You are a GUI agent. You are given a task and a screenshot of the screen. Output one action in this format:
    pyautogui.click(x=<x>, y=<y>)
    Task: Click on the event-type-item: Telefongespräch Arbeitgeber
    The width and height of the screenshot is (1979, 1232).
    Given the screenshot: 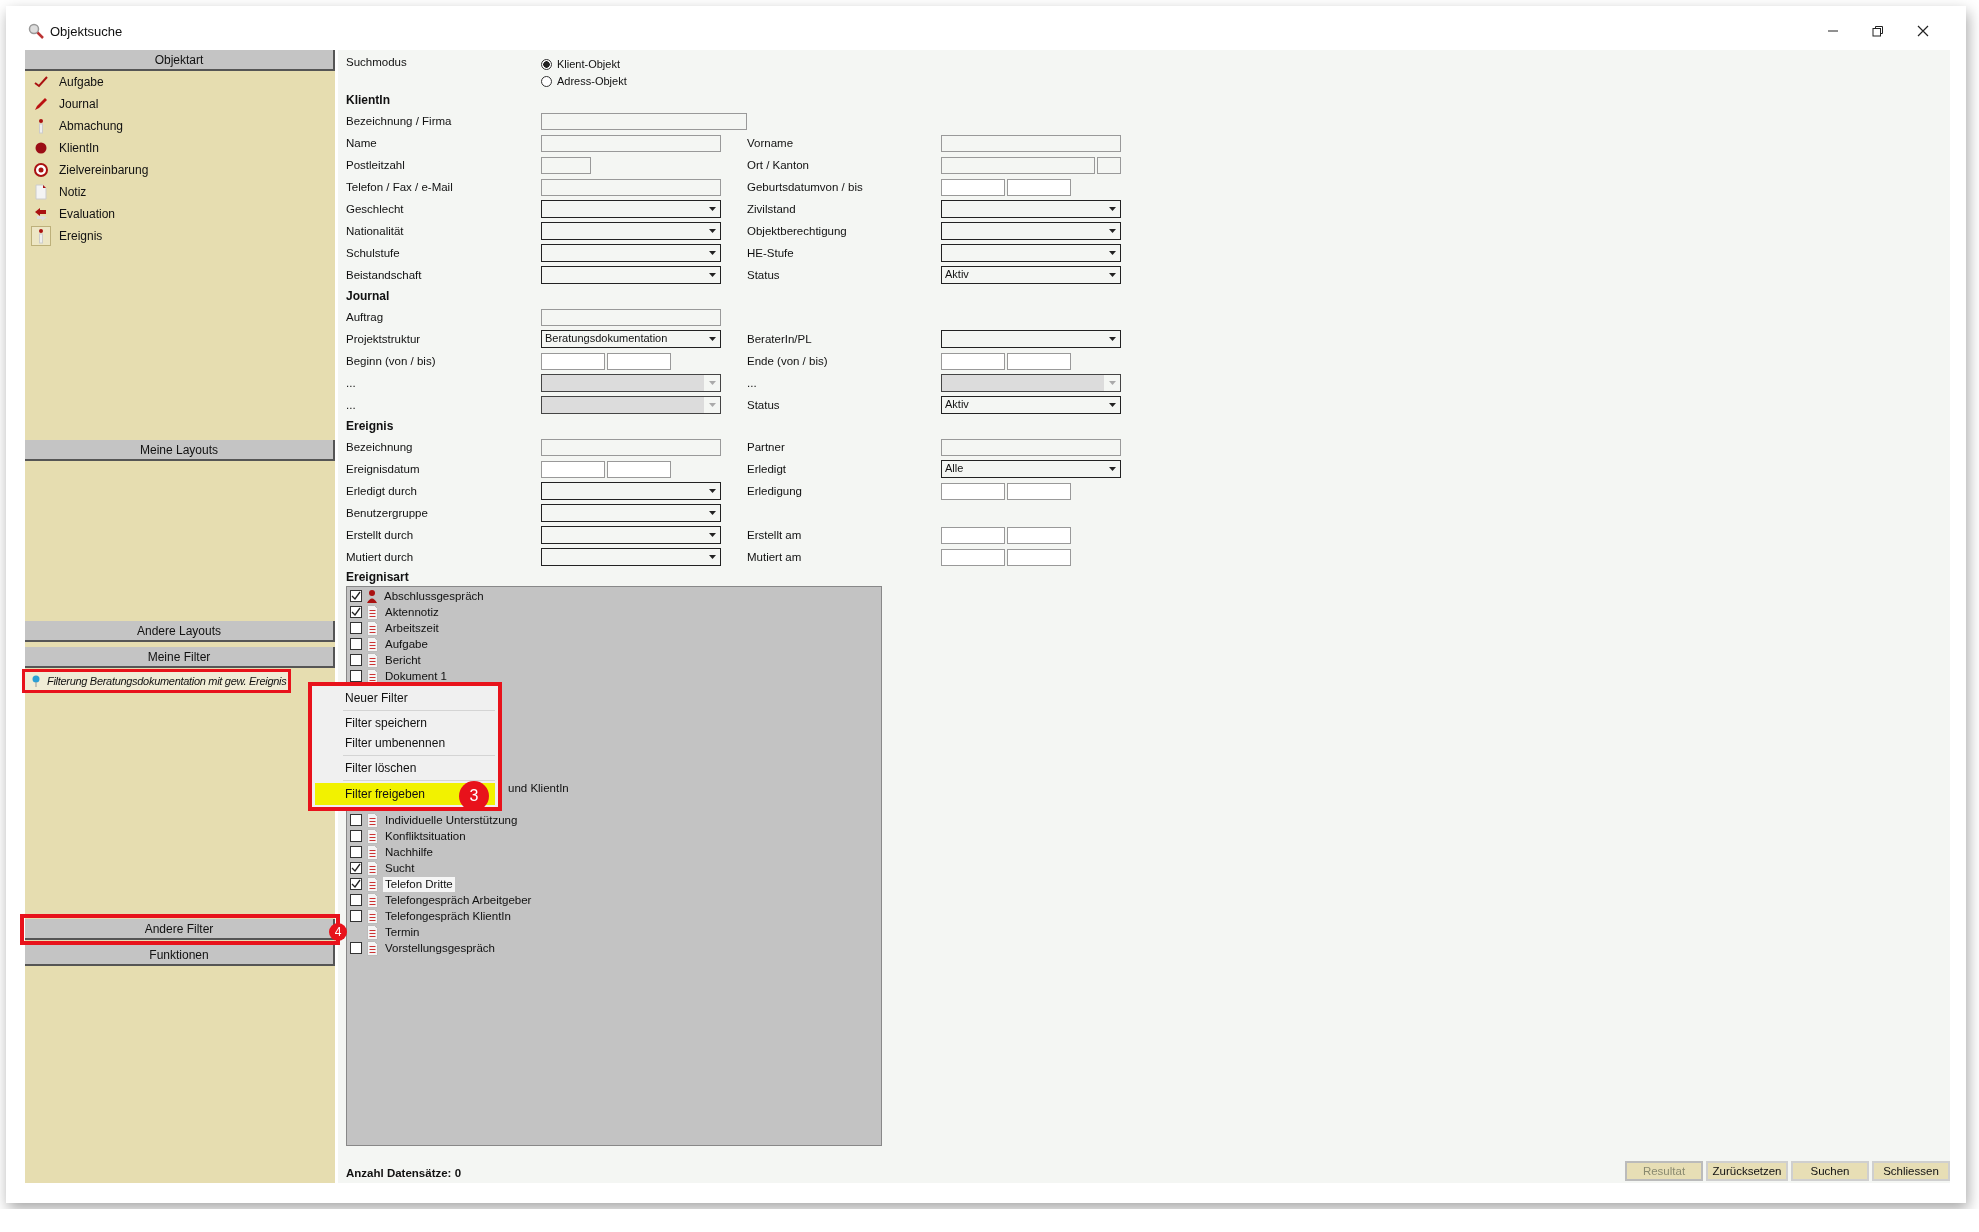 What is the action you would take?
    pyautogui.click(x=458, y=900)
    